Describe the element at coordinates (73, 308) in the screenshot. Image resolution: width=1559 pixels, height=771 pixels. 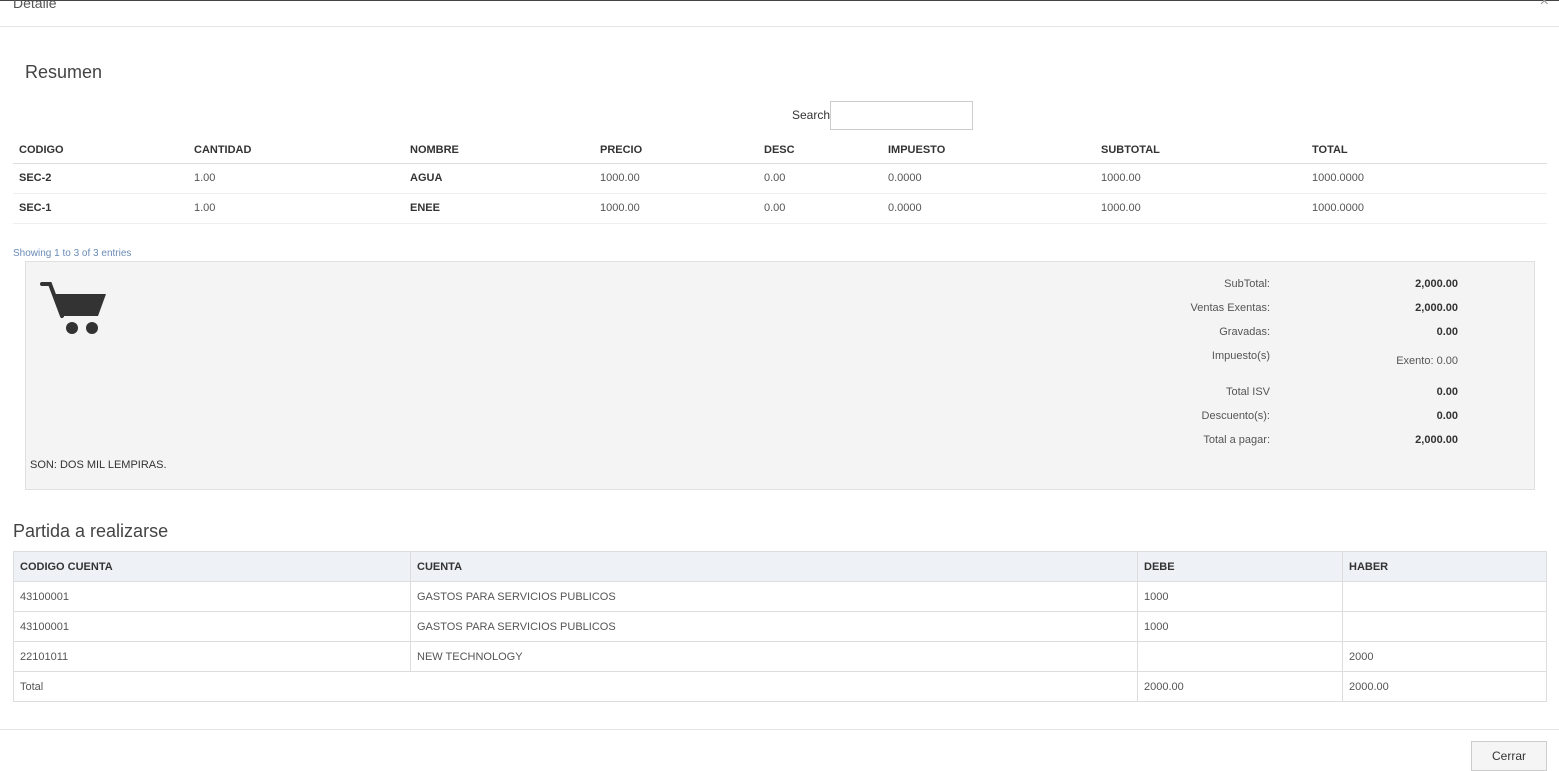
I see `shopping-cart-icon` at that location.